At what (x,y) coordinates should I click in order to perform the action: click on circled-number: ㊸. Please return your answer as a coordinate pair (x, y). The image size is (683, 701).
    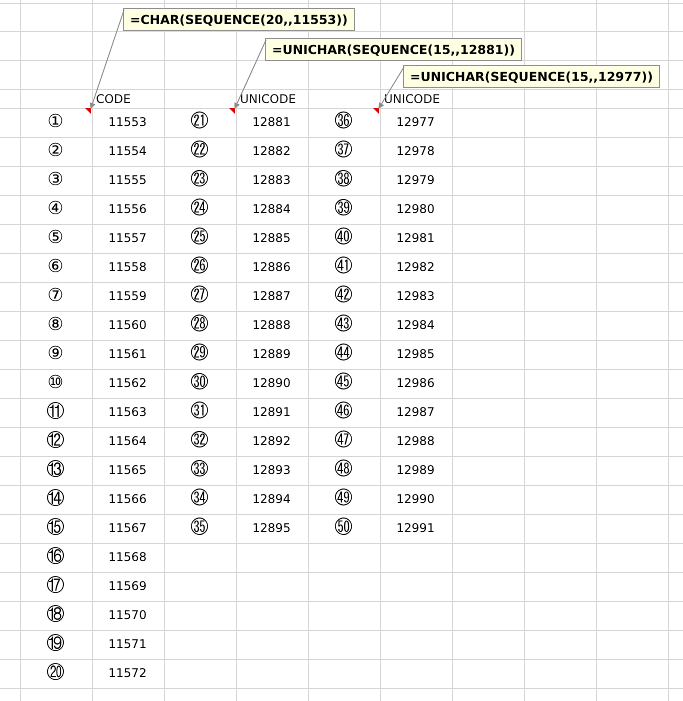
    Looking at the image, I should click on (343, 325).